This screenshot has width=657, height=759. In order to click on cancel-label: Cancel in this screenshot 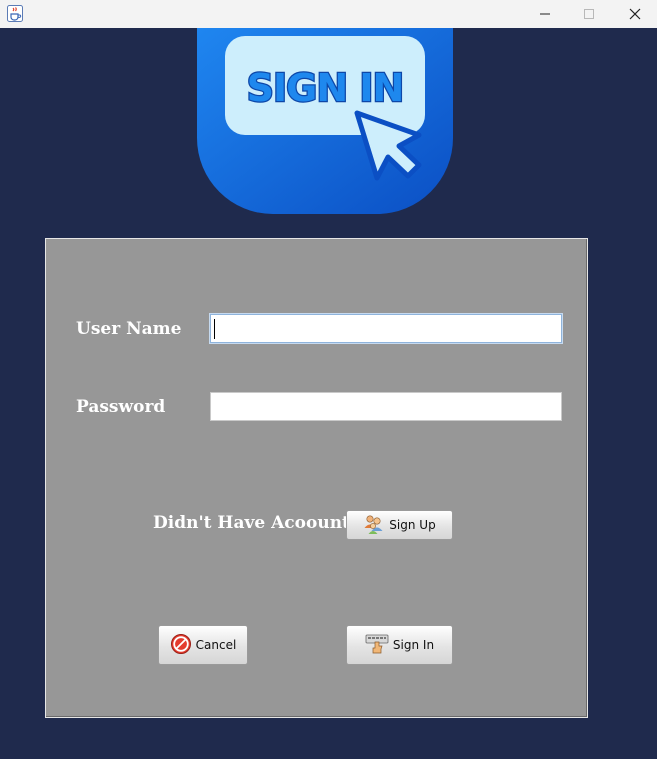, I will do `click(216, 645)`.